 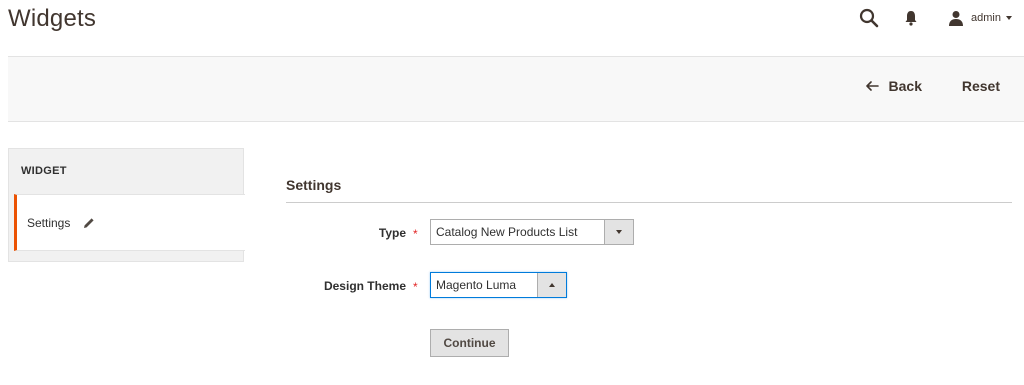 I want to click on back-label: Back, so click(x=905, y=86).